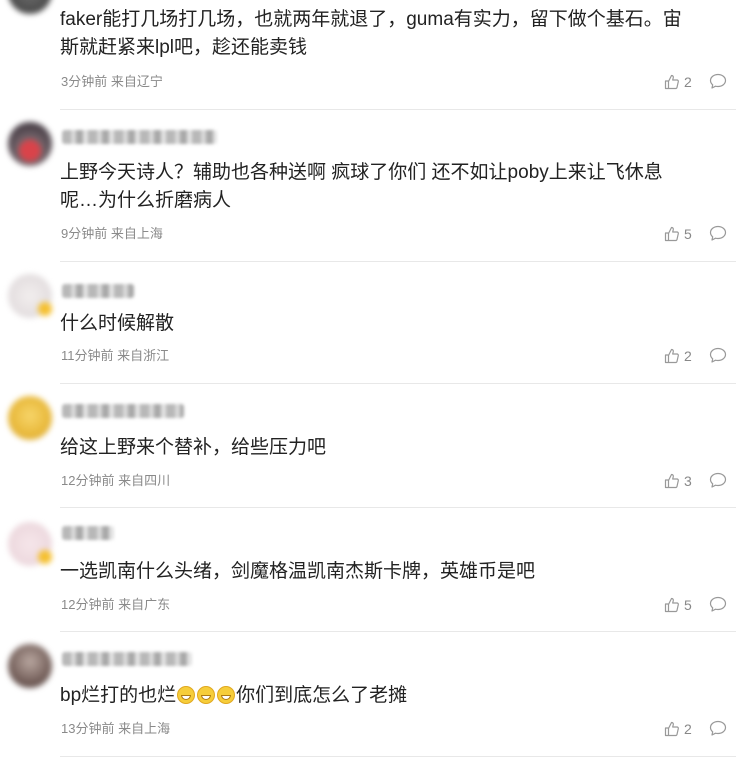  I want to click on comment-meta: 9分钟前 来自上海, so click(112, 234).